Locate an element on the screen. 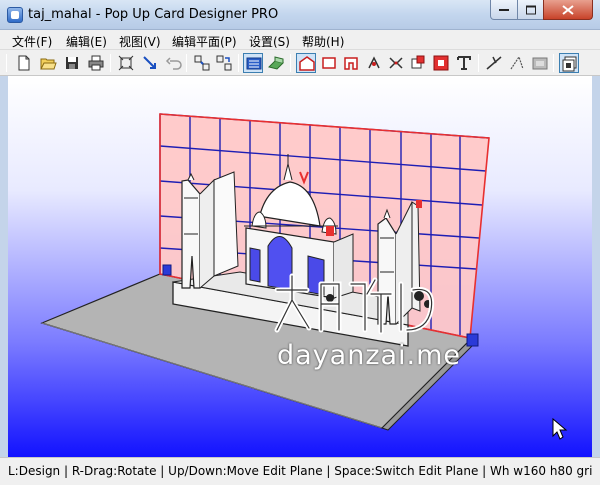 The width and height of the screenshot is (600, 485). select-icon is located at coordinates (150, 63).